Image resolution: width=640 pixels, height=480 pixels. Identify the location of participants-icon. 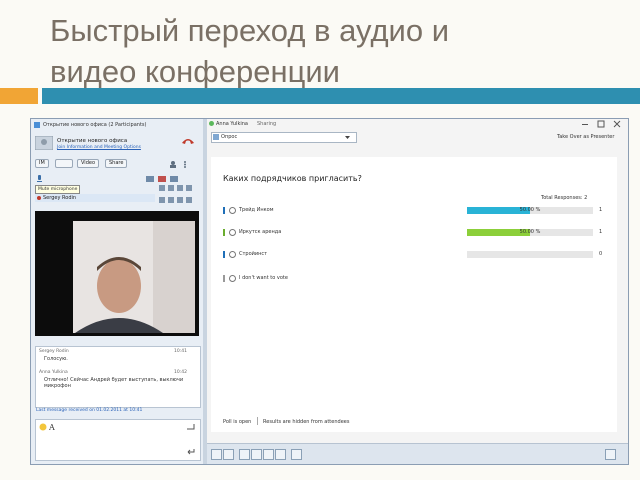
(173, 164).